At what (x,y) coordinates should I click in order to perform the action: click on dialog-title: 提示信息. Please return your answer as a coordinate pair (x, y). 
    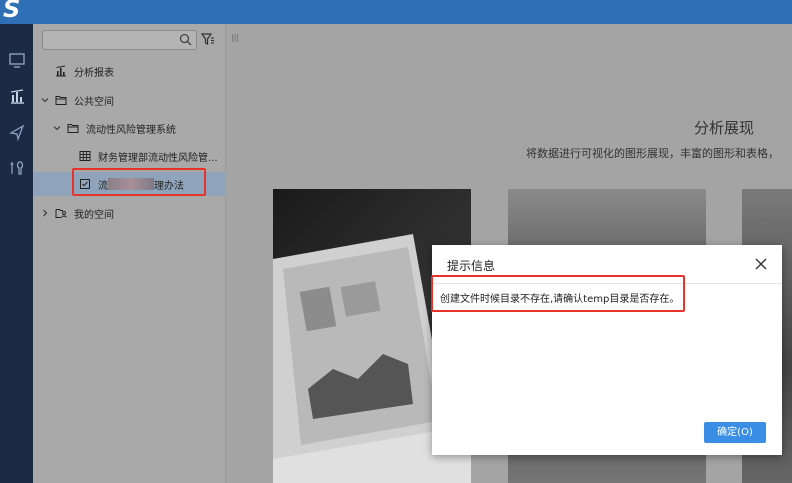
    Looking at the image, I should click on (471, 266).